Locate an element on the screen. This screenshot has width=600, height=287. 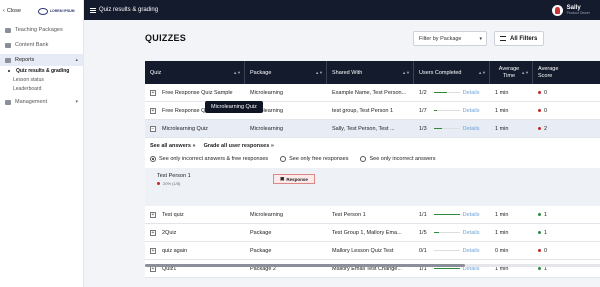
users-completed-cell: 1/3 Details is located at coordinates (449, 128).